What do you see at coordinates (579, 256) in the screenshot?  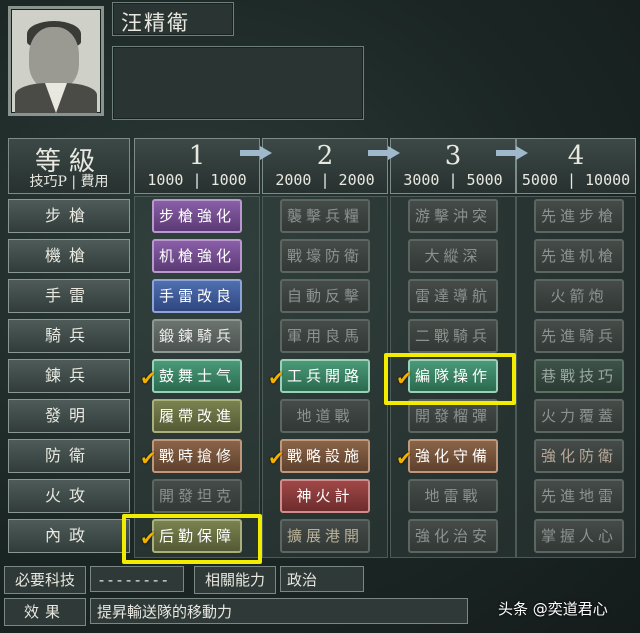 I see `skill-cell: 先進机槍` at bounding box center [579, 256].